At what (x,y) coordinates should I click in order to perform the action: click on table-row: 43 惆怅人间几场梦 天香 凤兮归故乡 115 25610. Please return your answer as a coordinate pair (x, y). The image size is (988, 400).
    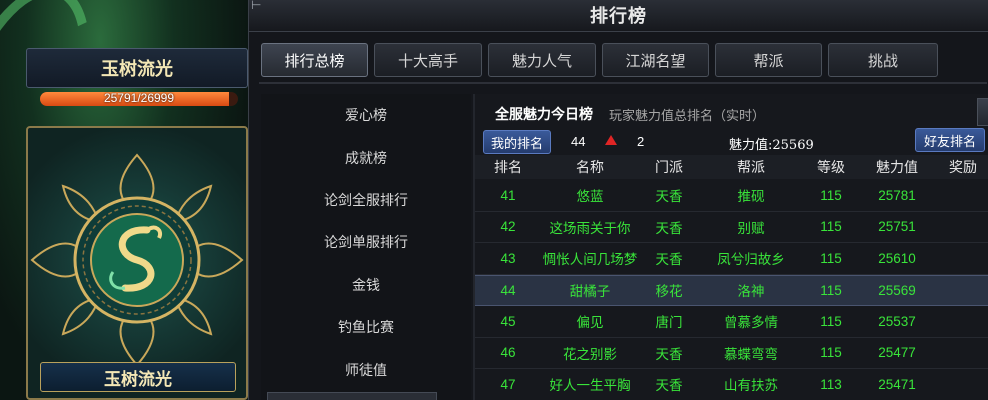
    Looking at the image, I should click on (731, 259).